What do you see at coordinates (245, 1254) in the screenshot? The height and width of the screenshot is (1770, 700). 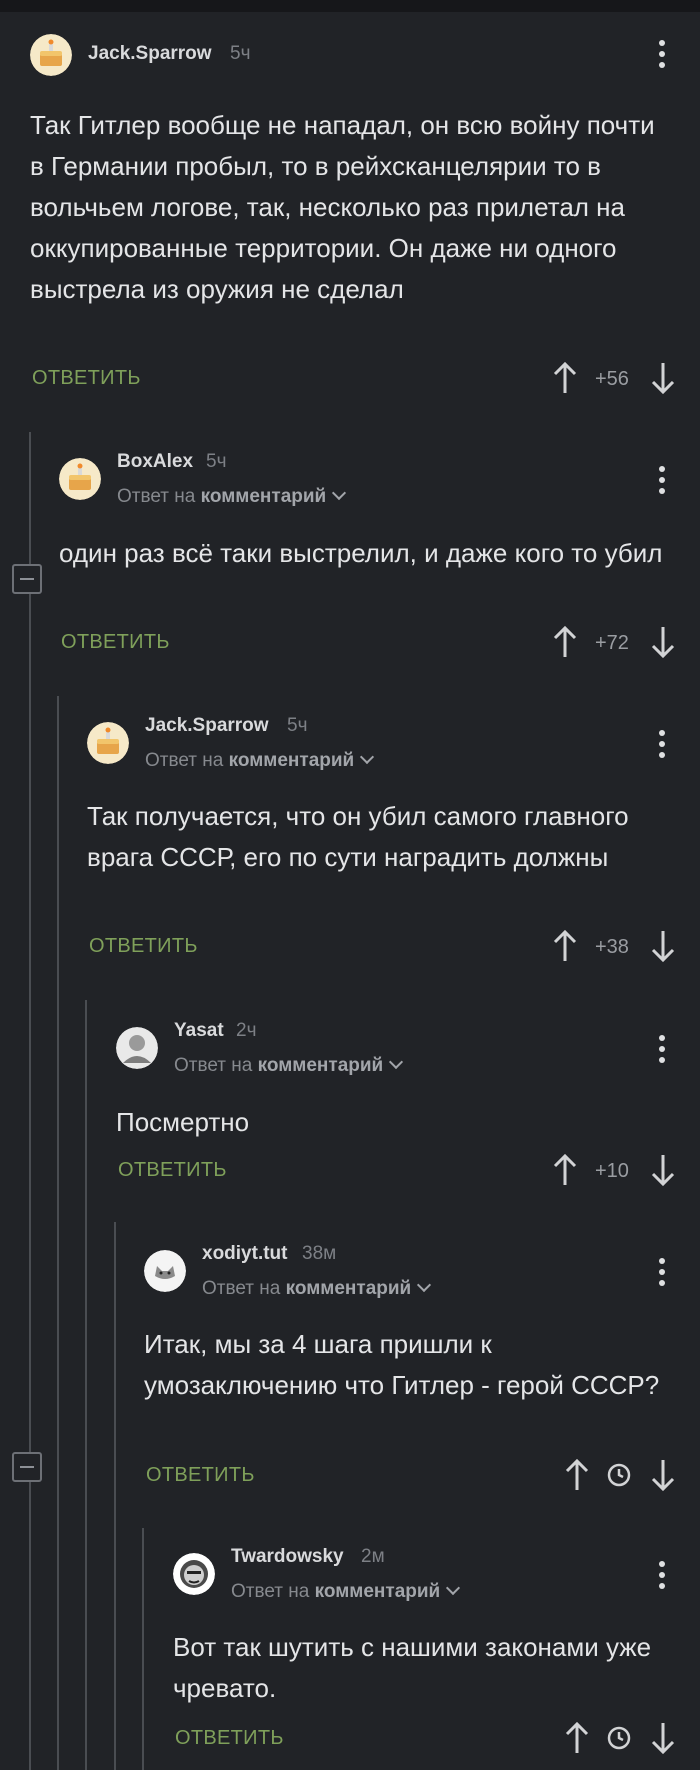 I see `author-name: xodiyt.tut` at bounding box center [245, 1254].